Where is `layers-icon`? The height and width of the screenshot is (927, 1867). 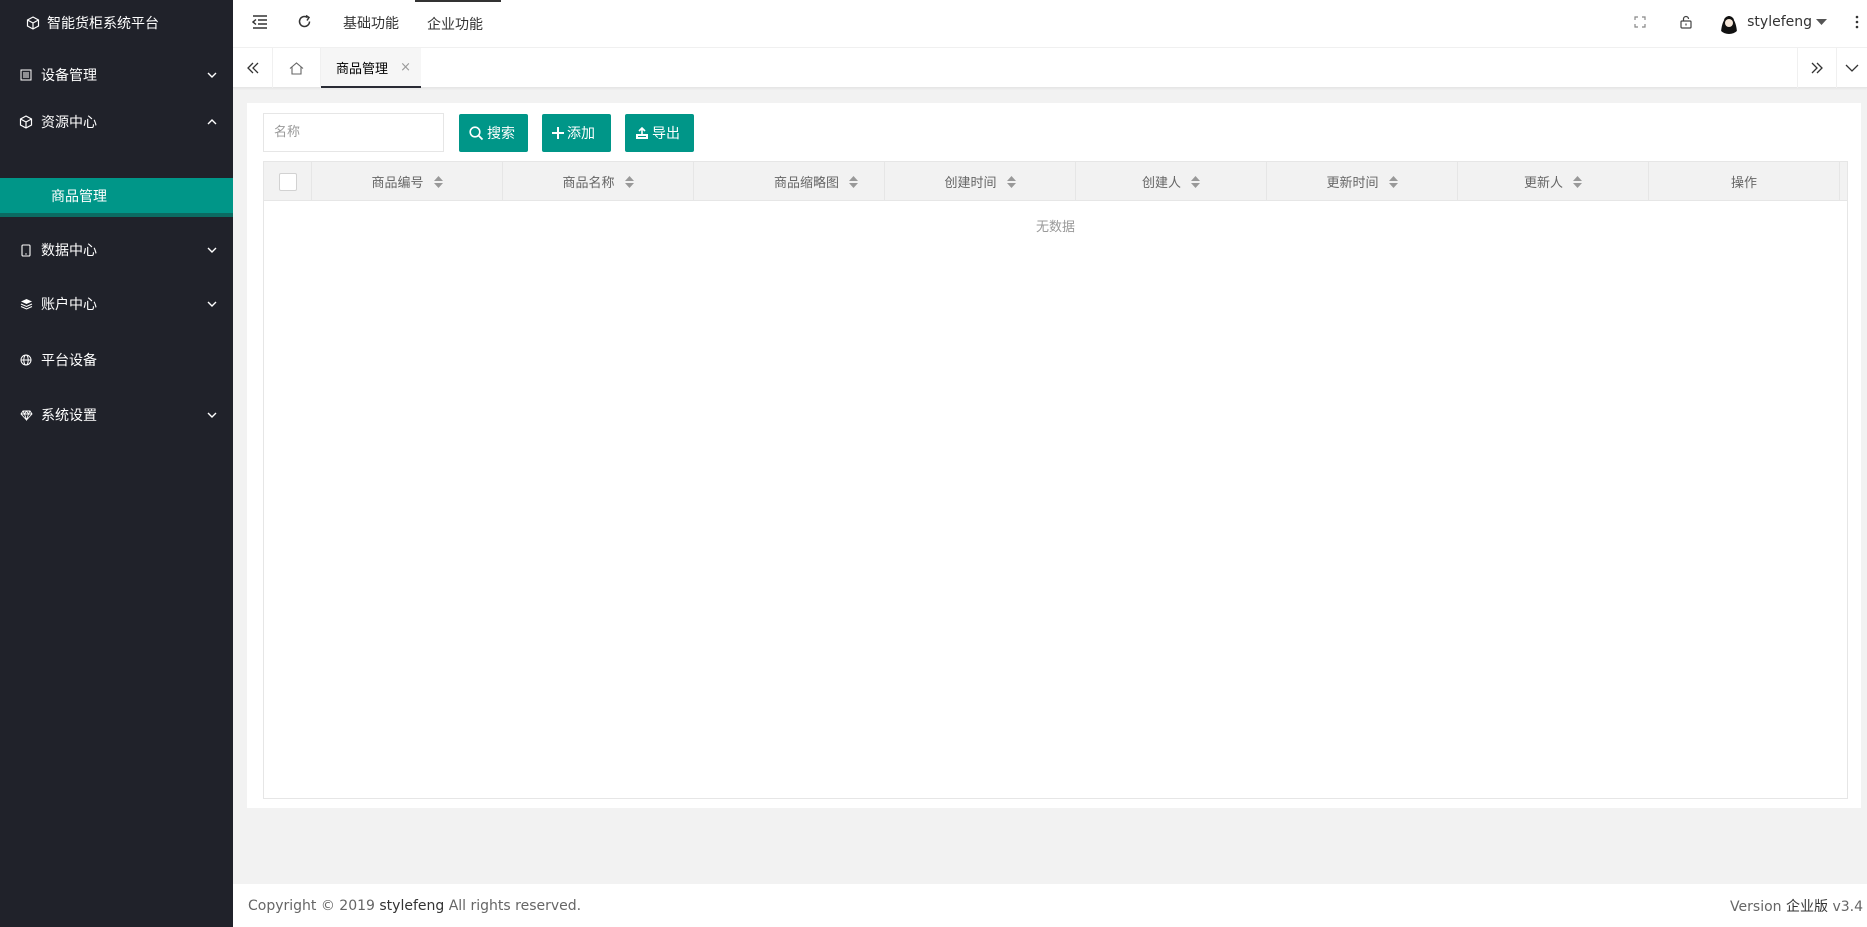
layers-icon is located at coordinates (26, 304).